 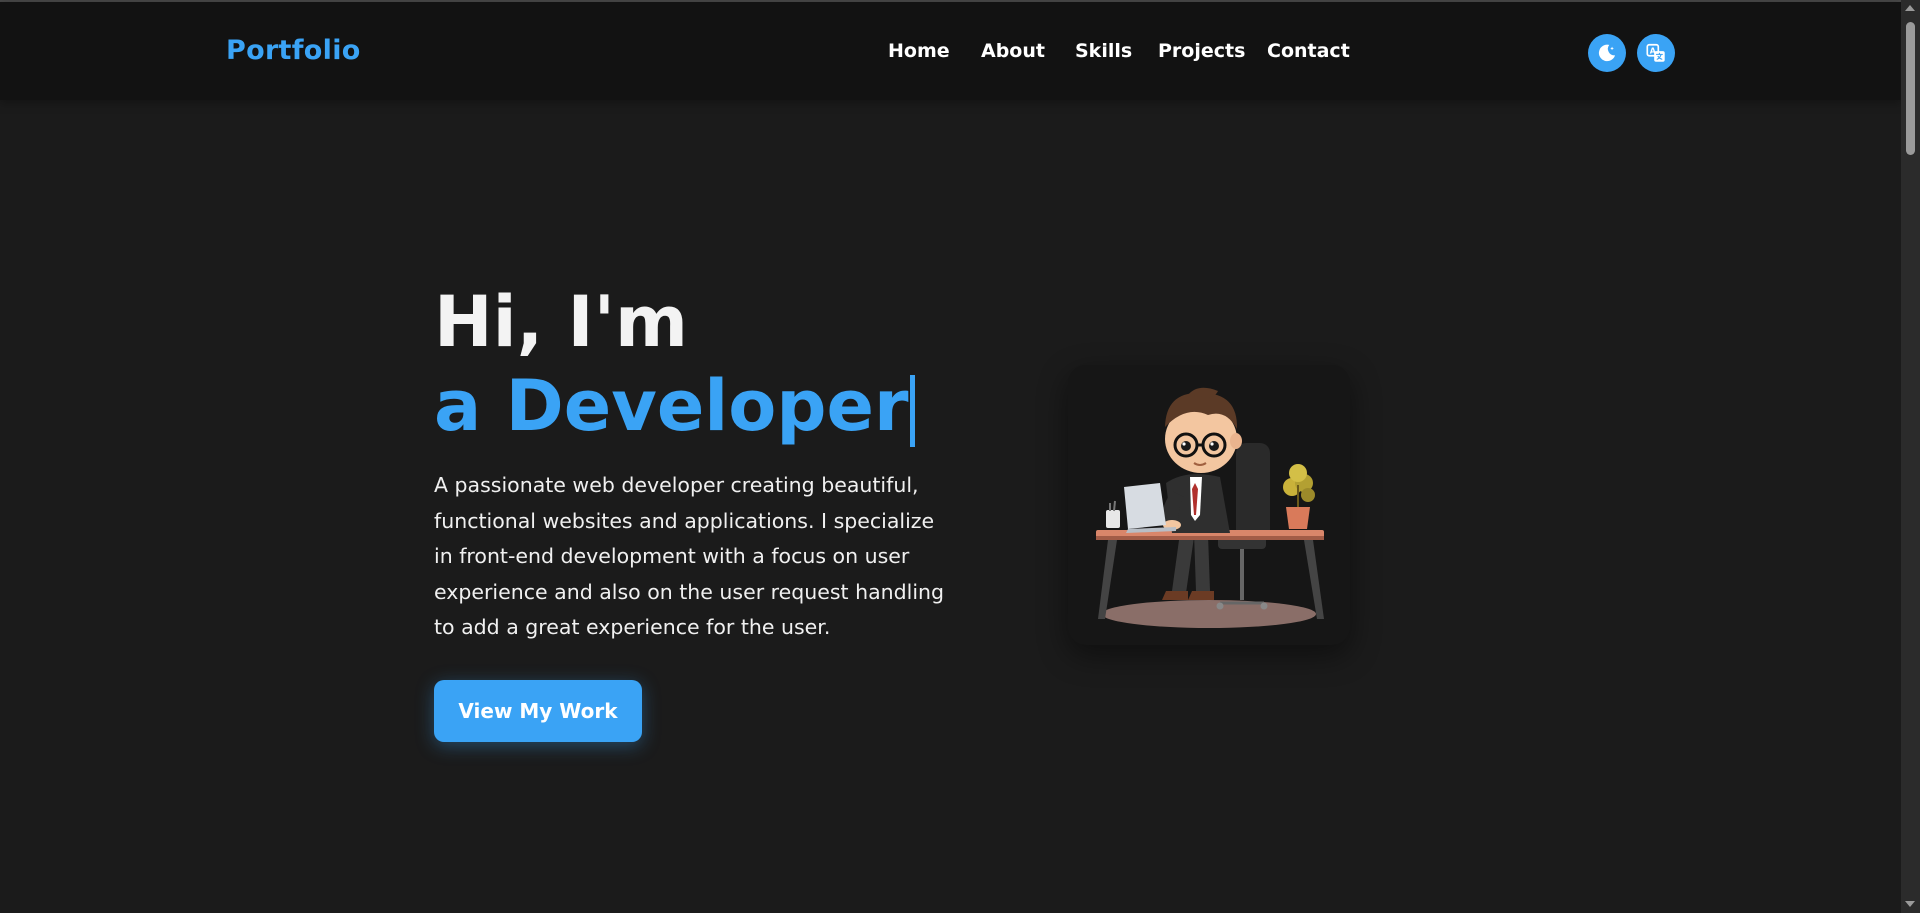 What do you see at coordinates (913, 411) in the screenshot?
I see `typing-cursor` at bounding box center [913, 411].